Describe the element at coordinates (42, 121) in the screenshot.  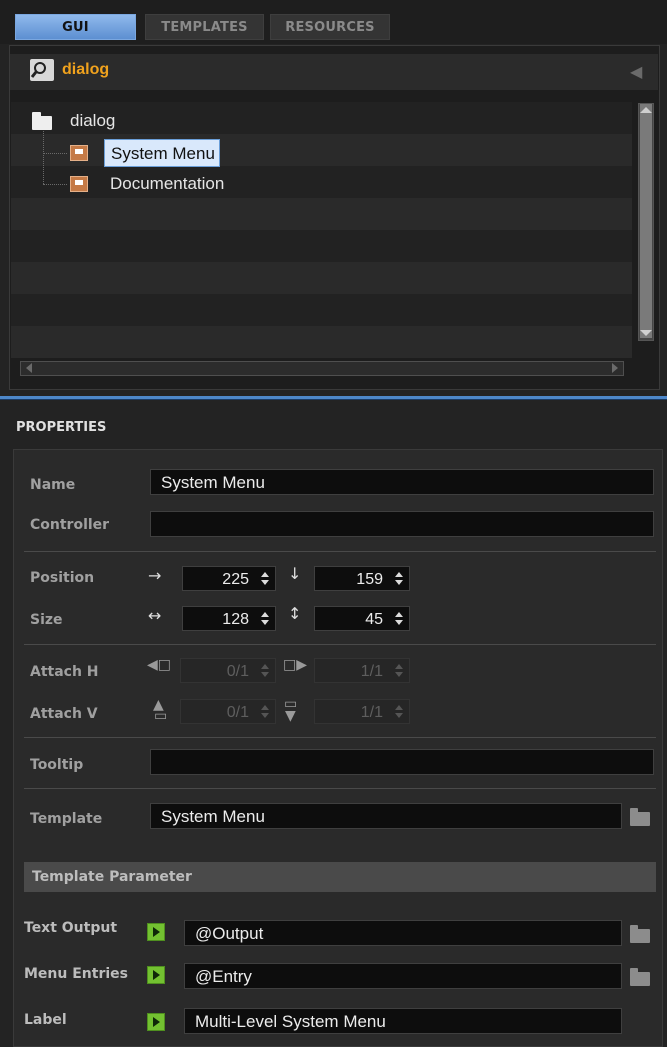
I see `folder-icon` at that location.